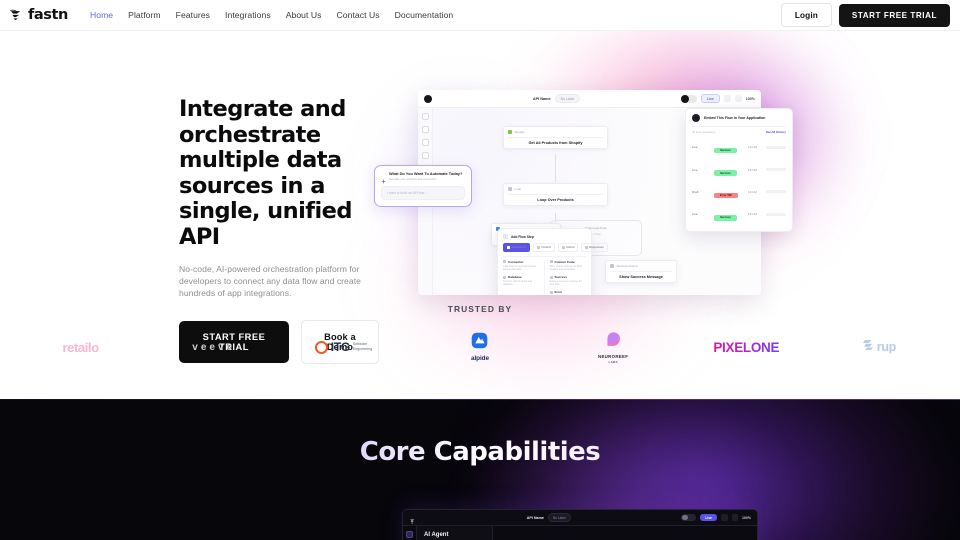 Image resolution: width=960 pixels, height=540 pixels. Describe the element at coordinates (689, 98) in the screenshot. I see `mockup-mode-toggle` at that location.